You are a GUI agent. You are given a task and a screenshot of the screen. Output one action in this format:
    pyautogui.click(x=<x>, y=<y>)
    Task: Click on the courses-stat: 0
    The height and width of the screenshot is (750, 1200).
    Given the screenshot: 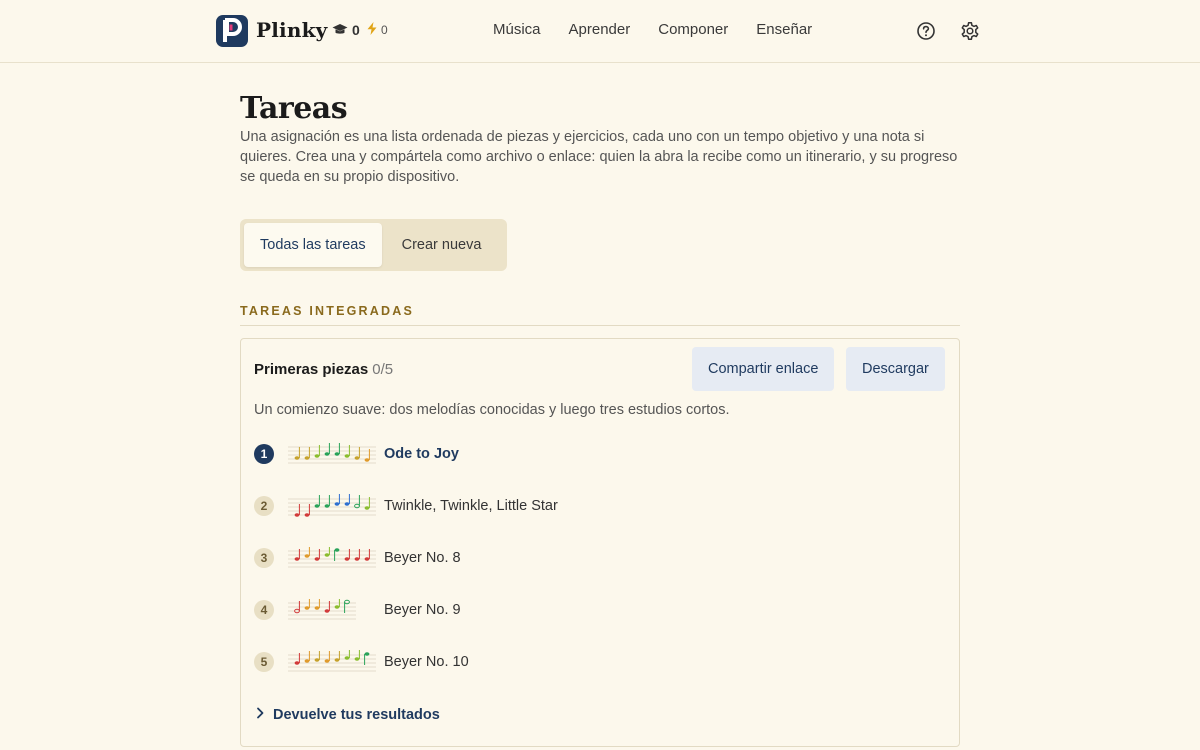 What is the action you would take?
    pyautogui.click(x=346, y=30)
    